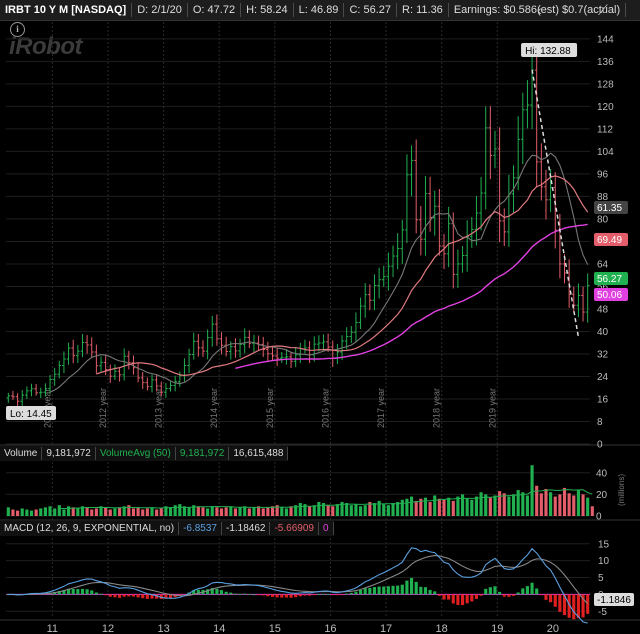 The height and width of the screenshot is (634, 640). Describe the element at coordinates (219, 628) in the screenshot. I see `x-tick-label: 14` at that location.